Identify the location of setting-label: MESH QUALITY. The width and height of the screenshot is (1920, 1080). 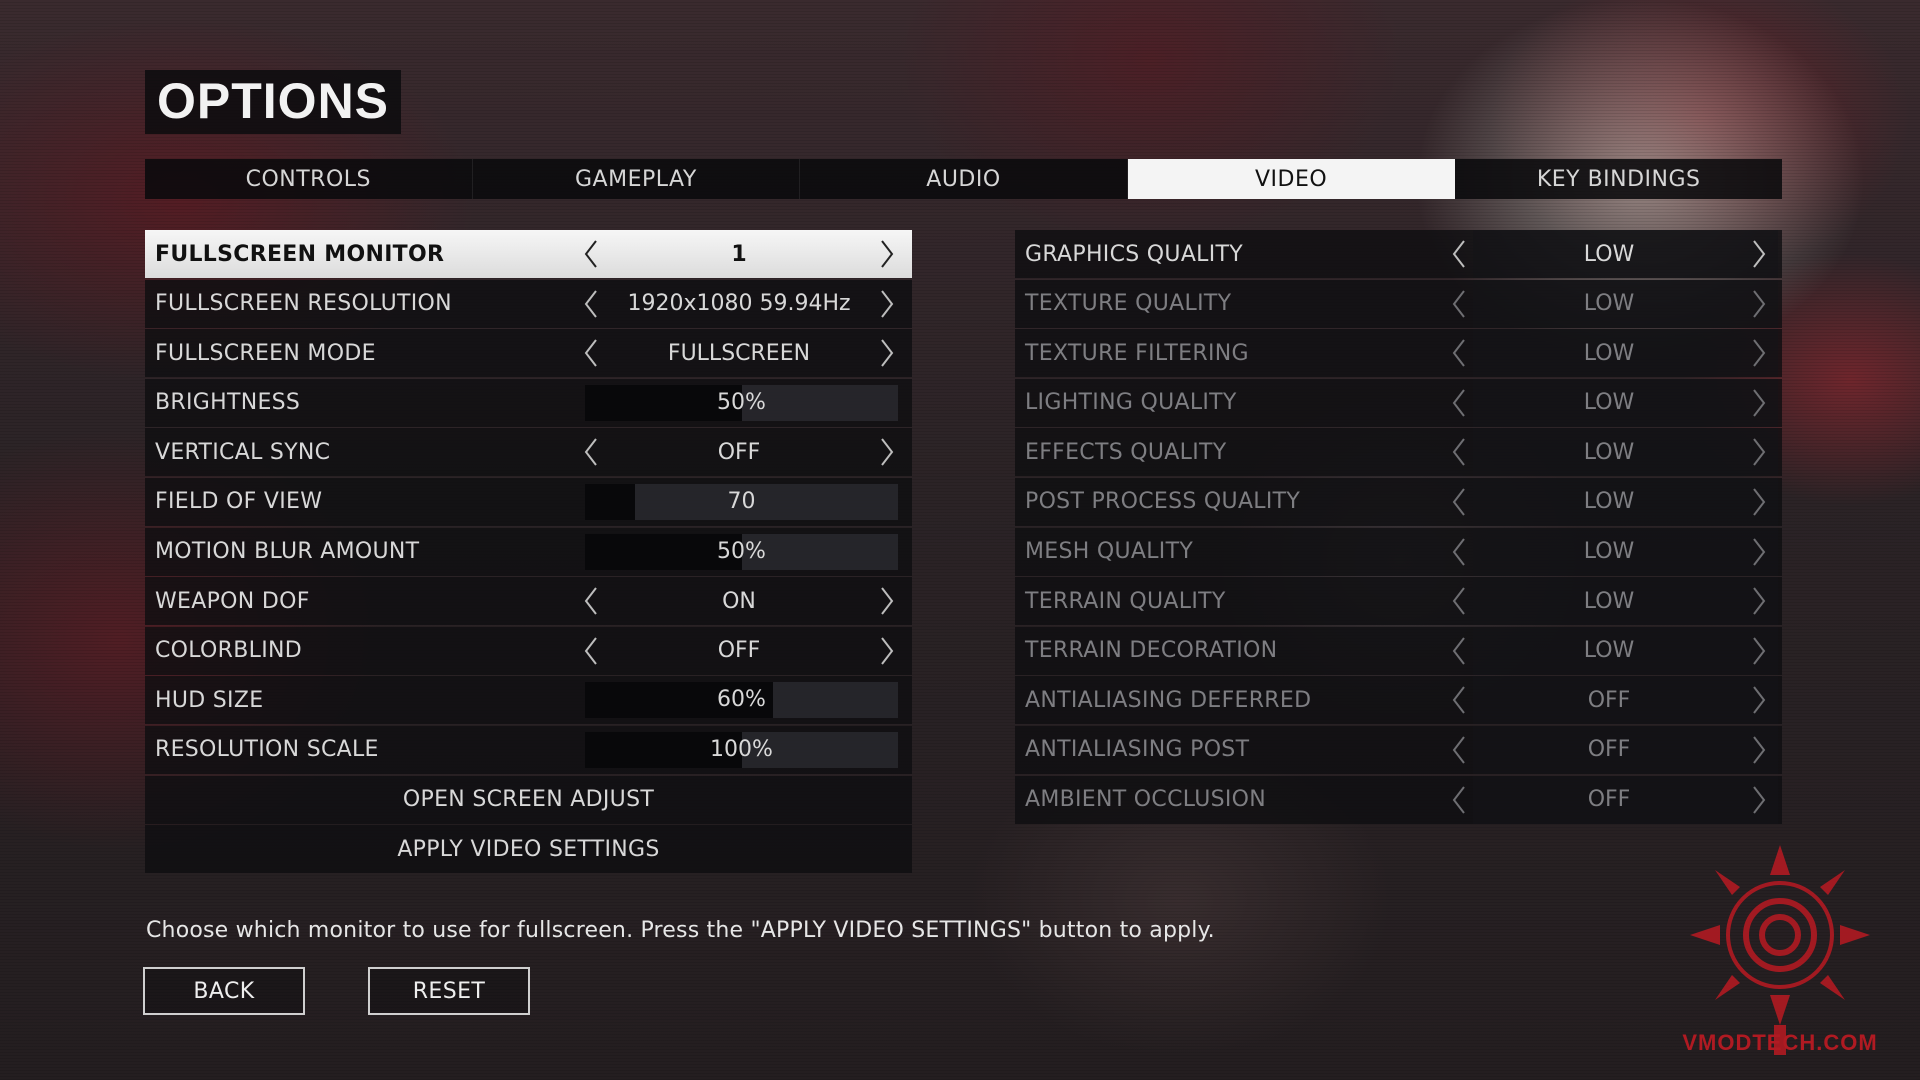
(1109, 552).